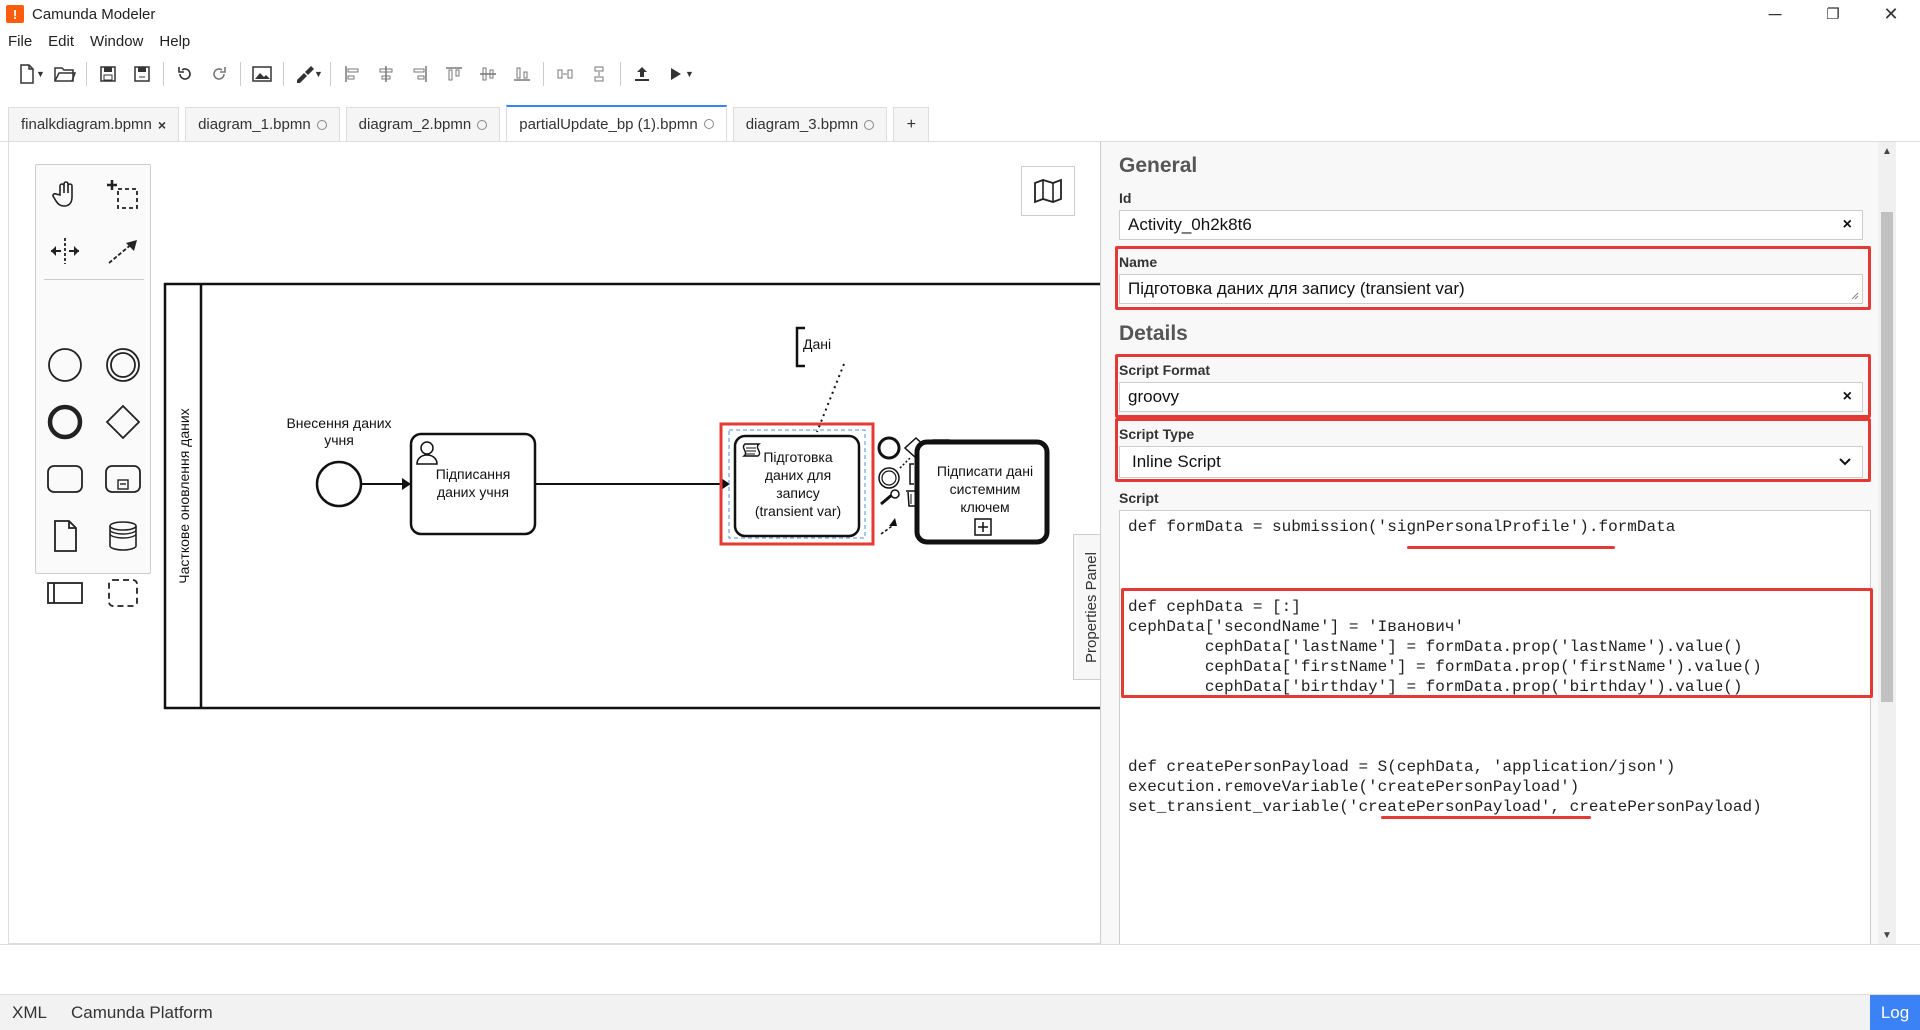 The image size is (1920, 1030). Describe the element at coordinates (15, 14) in the screenshot. I see `camunda-logo-icon: !` at that location.